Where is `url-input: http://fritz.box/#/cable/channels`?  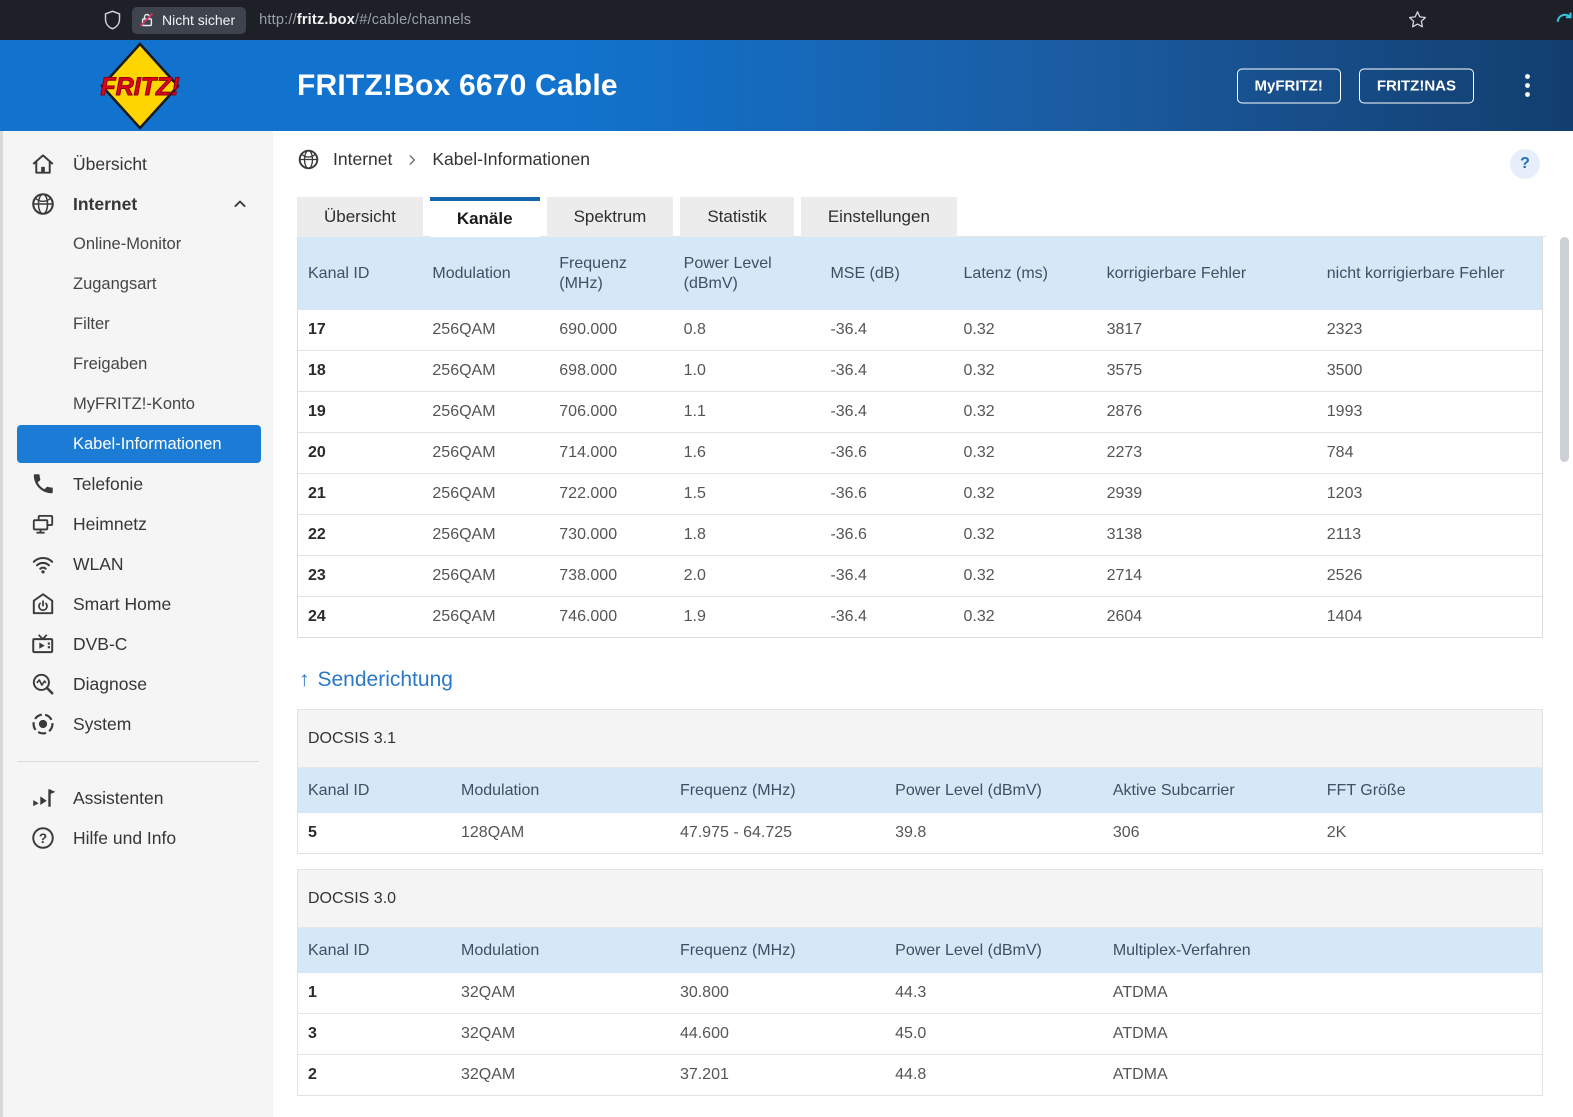
url-input: http://fritz.box/#/cable/channels is located at coordinates (365, 20).